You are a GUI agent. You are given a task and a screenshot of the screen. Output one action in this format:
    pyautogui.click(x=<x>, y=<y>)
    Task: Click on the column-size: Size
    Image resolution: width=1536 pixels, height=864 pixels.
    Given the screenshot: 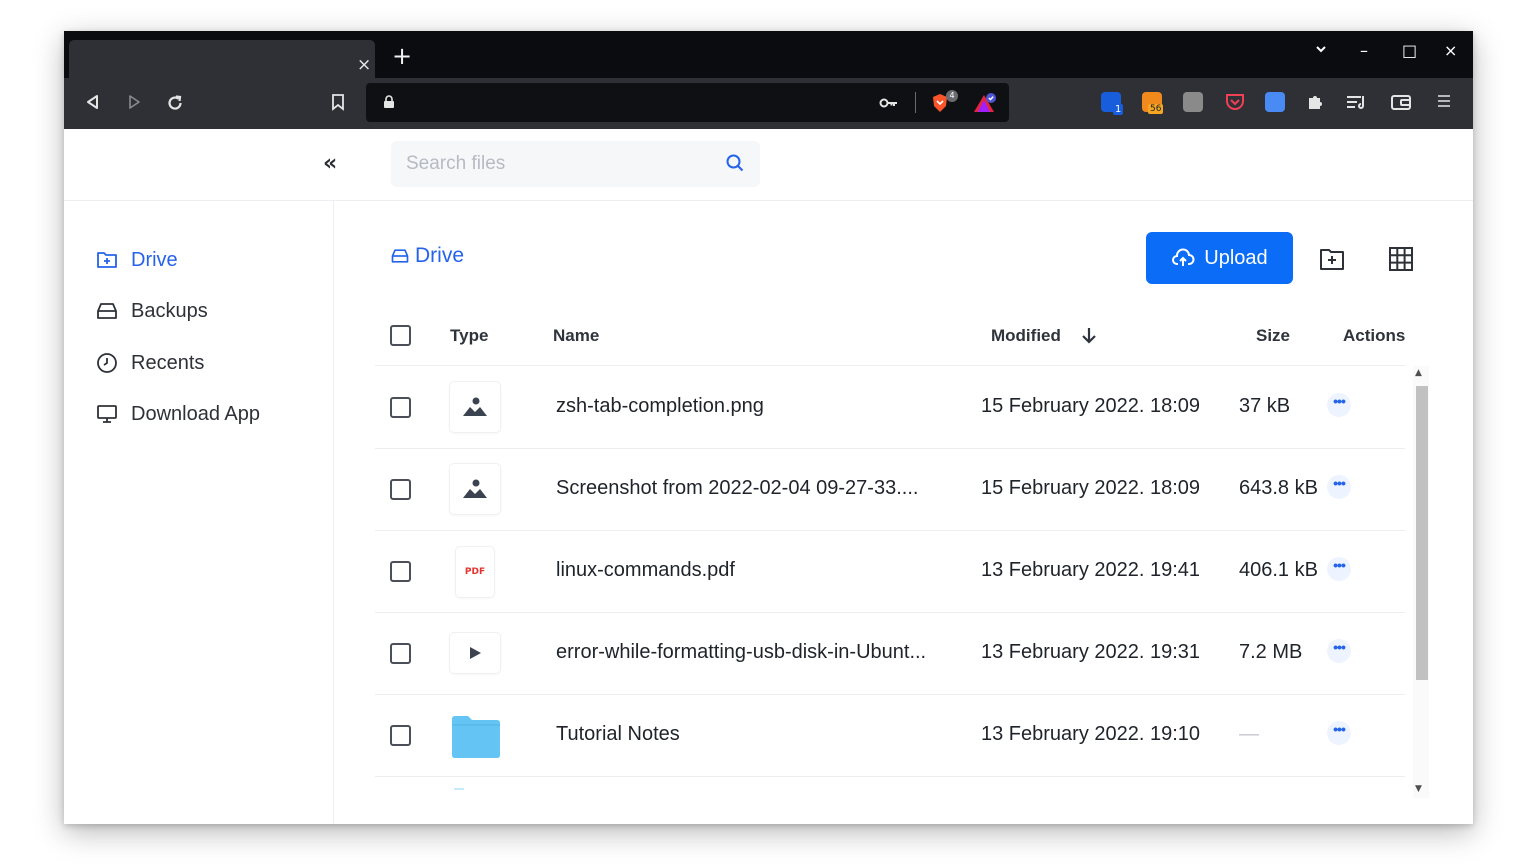 What is the action you would take?
    pyautogui.click(x=1273, y=336)
    